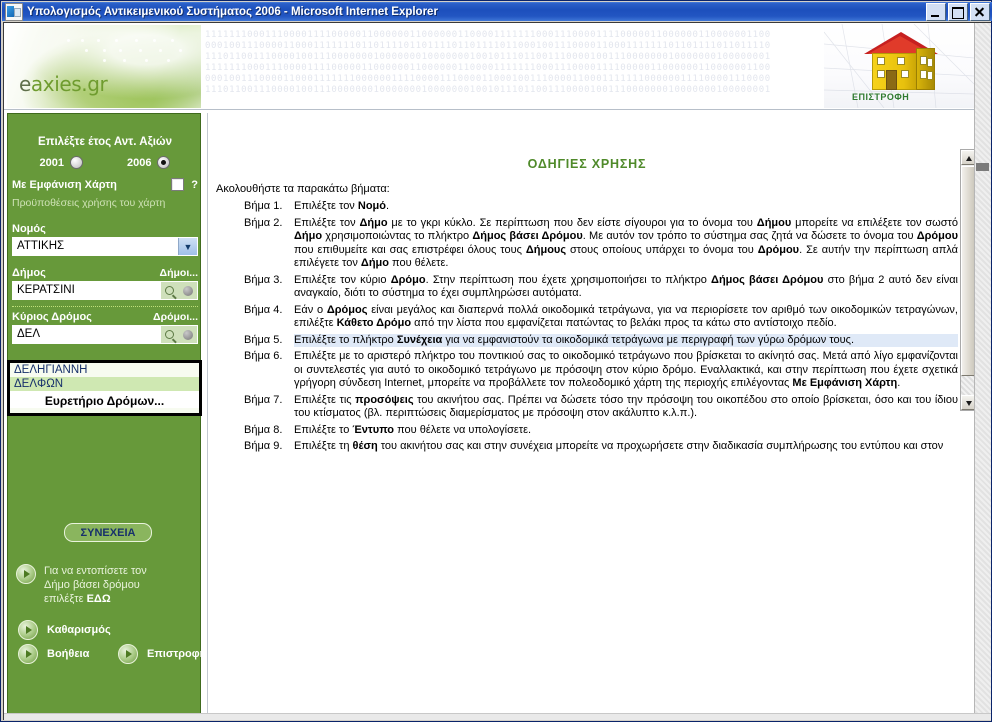  Describe the element at coordinates (104, 384) in the screenshot. I see `autocomplete-option-2: ΔΕΛΦΩΝ` at that location.